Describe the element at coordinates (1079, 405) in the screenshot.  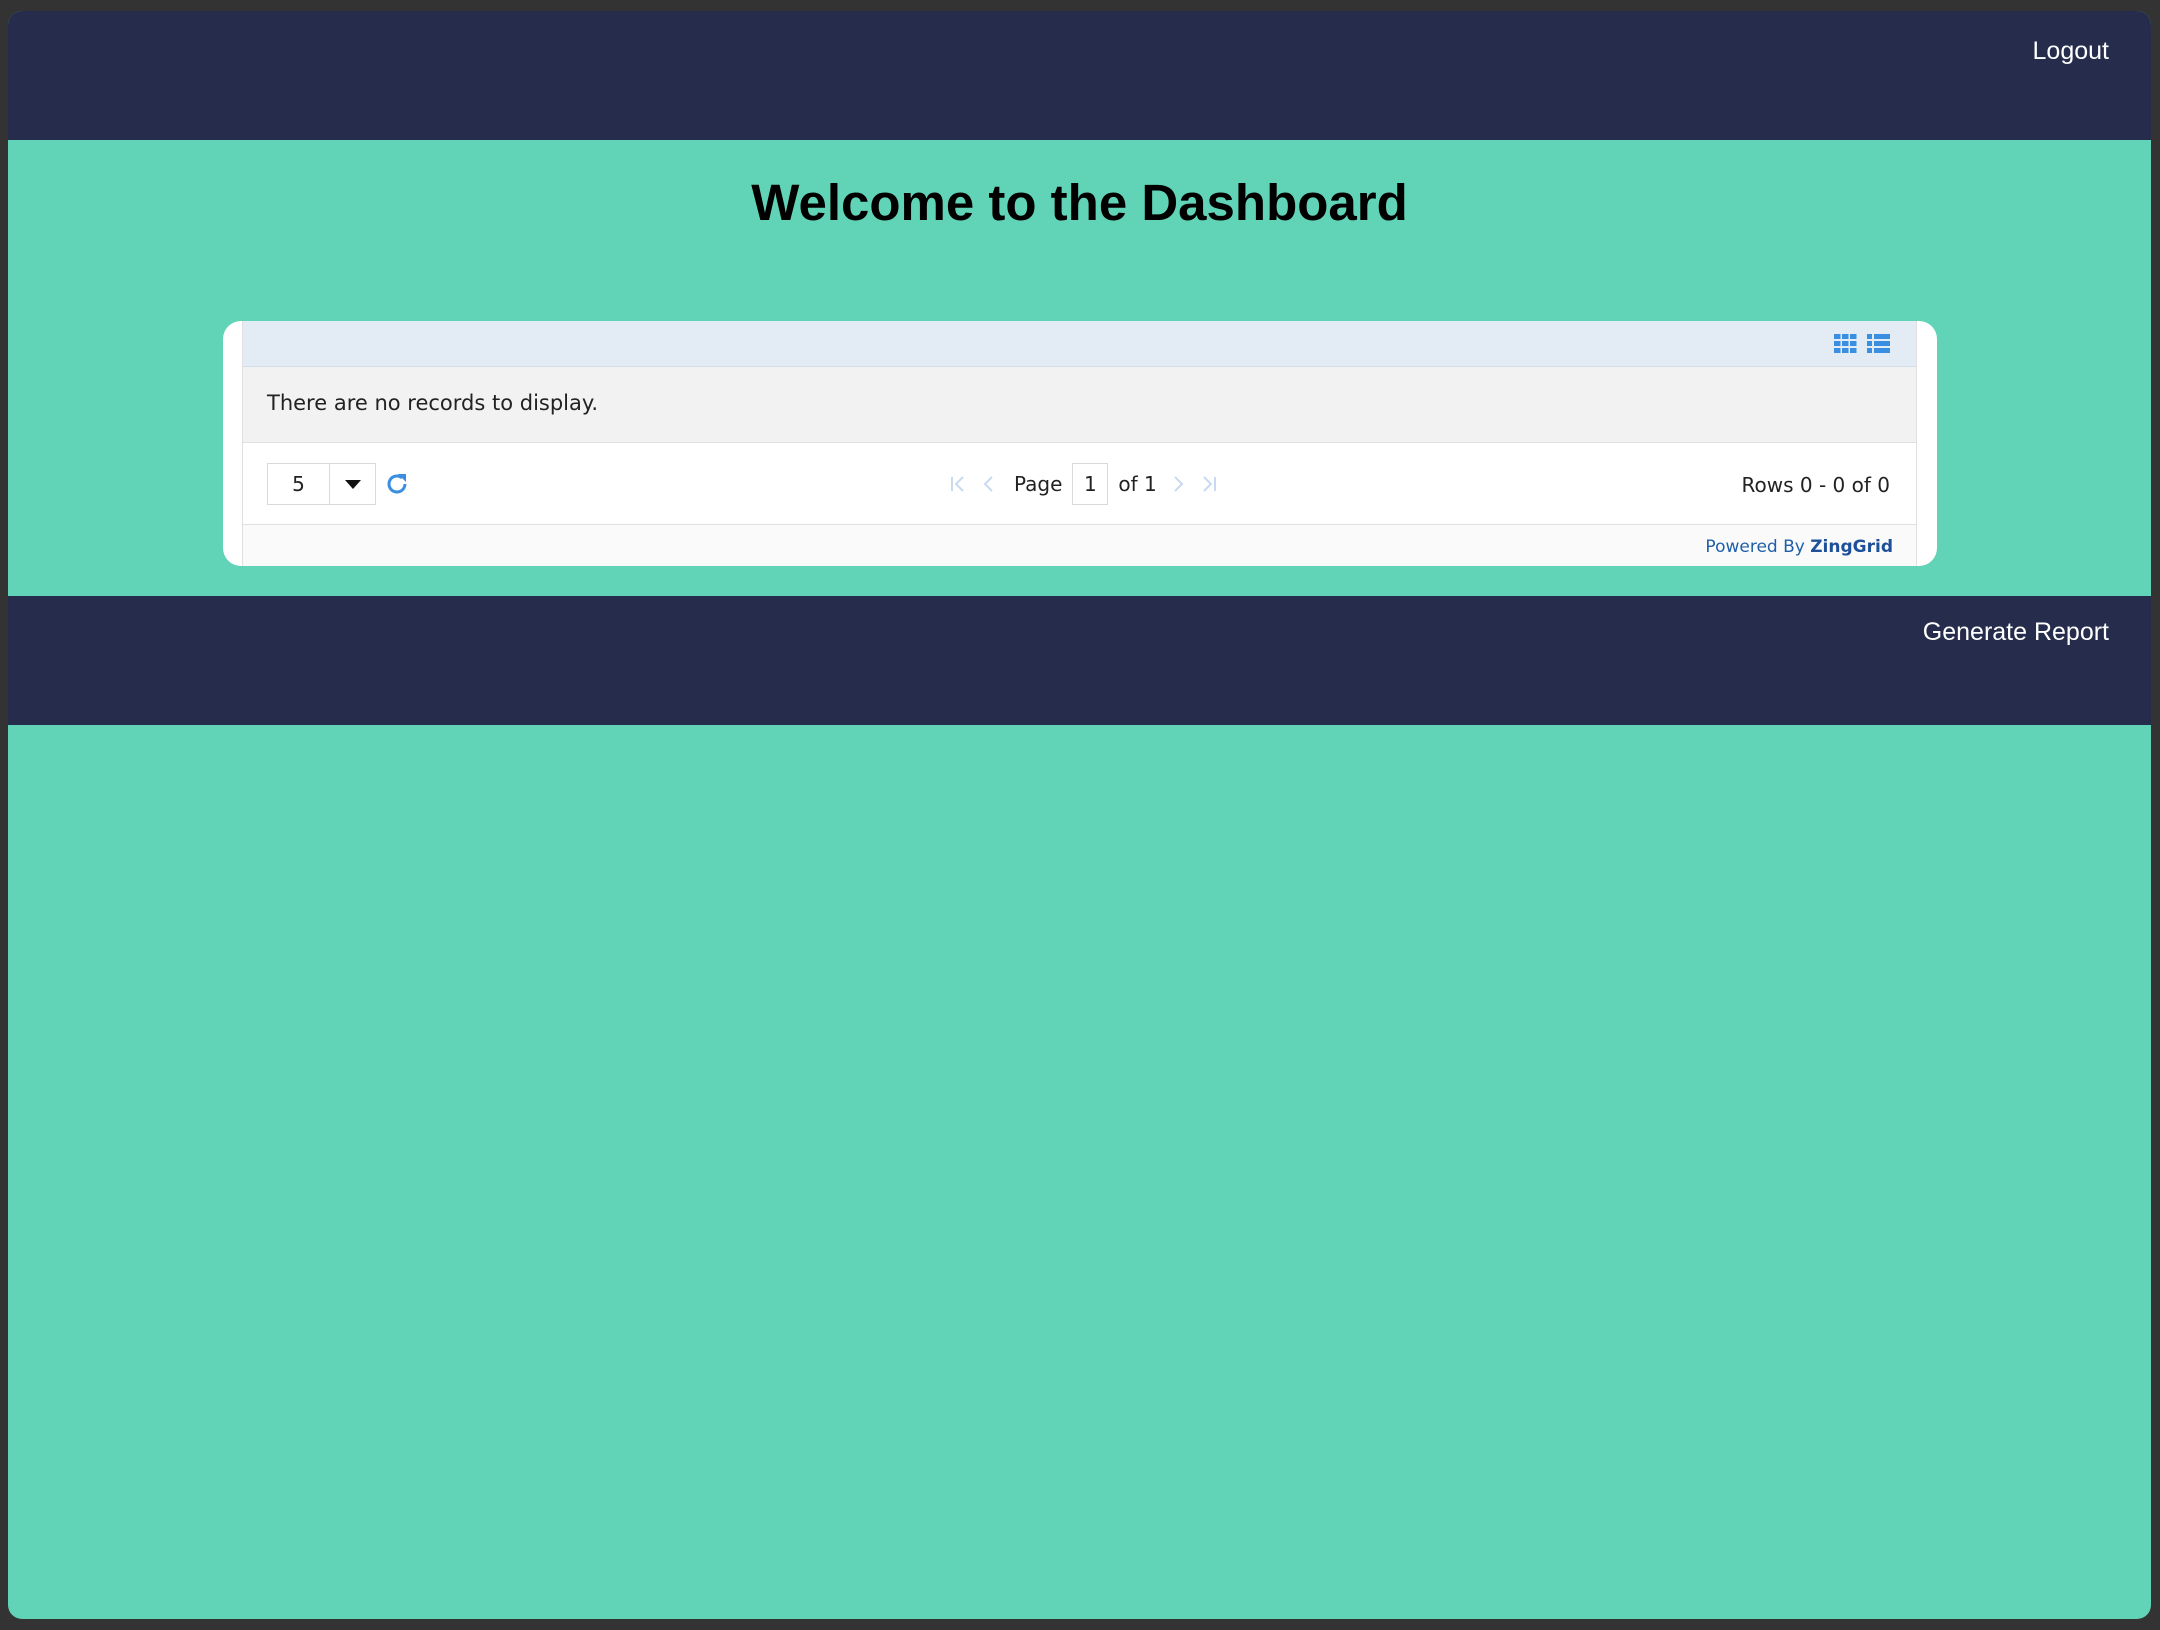
I see `empty-records-row: There are no records to display.` at that location.